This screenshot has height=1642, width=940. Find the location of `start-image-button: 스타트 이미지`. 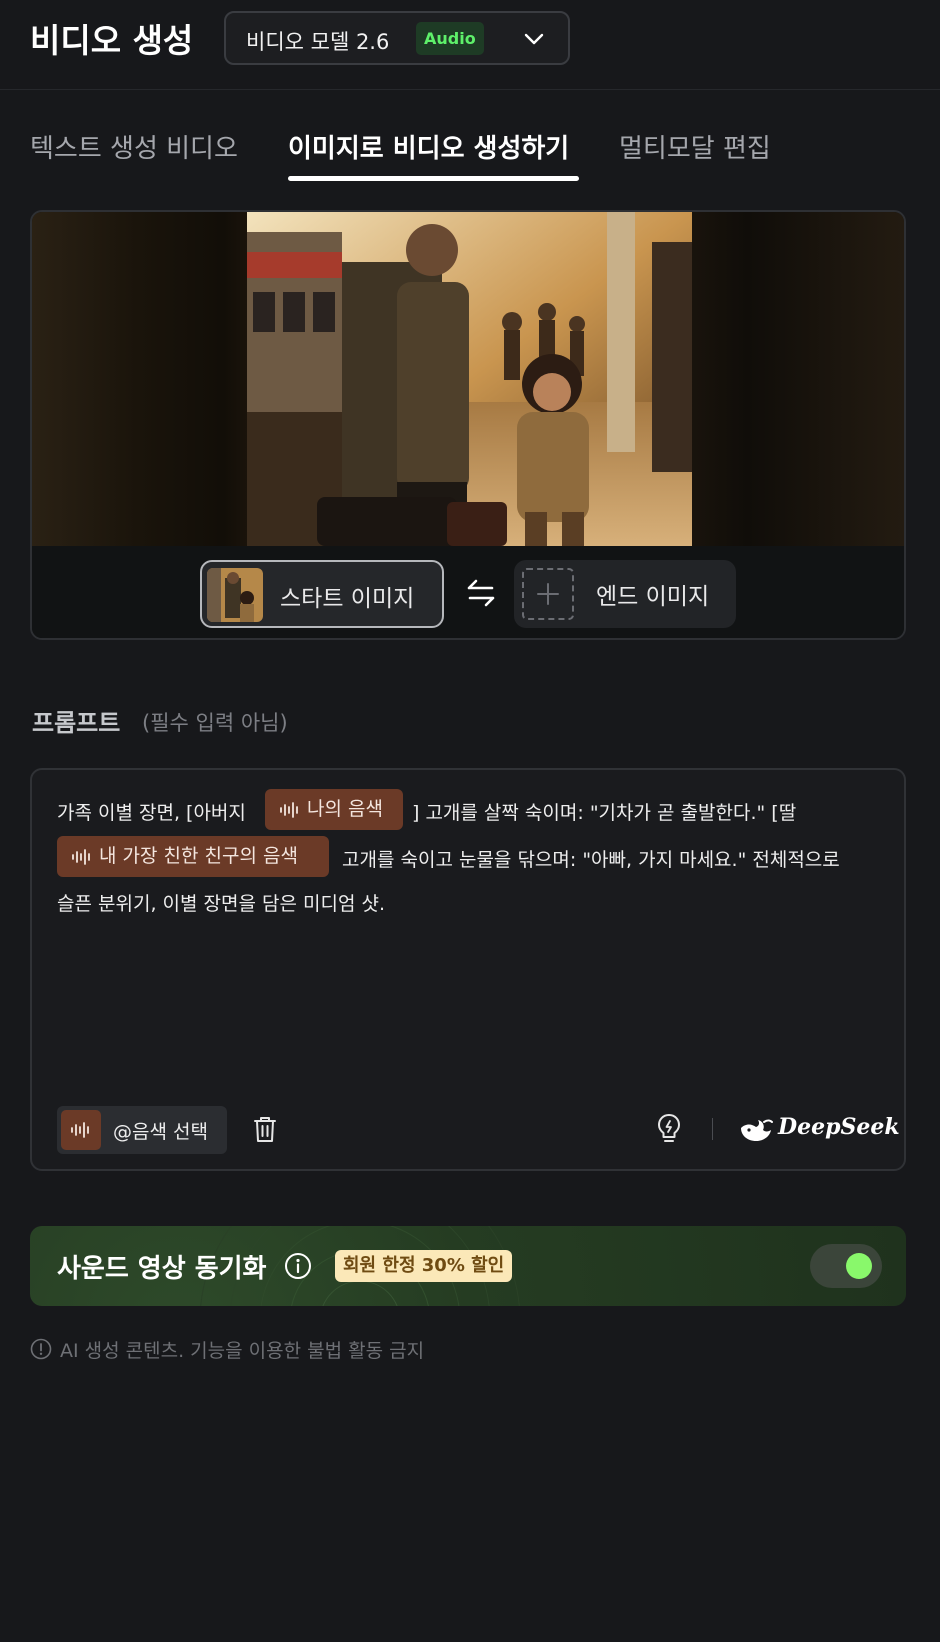

start-image-button: 스타트 이미지 is located at coordinates (322, 594).